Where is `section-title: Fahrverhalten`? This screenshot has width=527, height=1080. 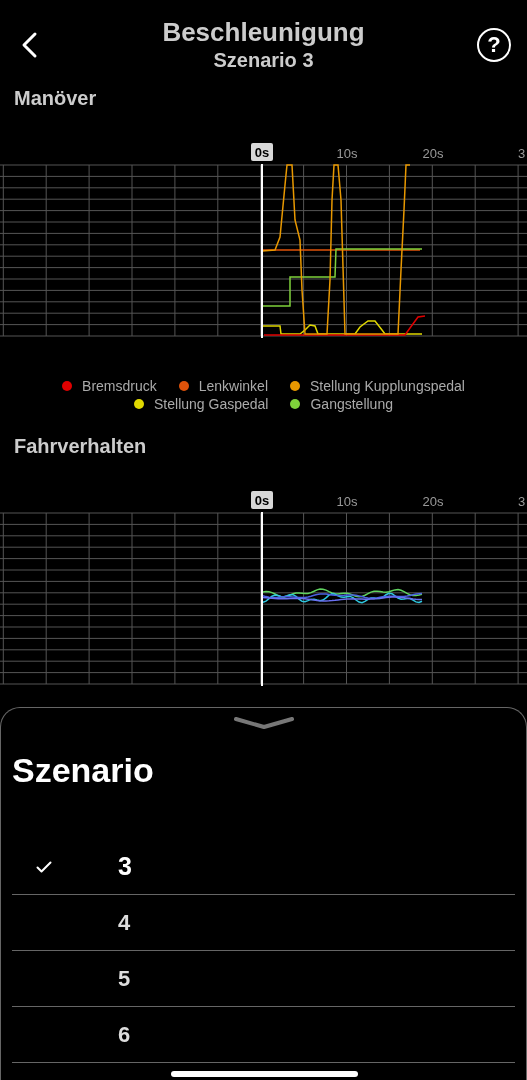 section-title: Fahrverhalten is located at coordinates (80, 446).